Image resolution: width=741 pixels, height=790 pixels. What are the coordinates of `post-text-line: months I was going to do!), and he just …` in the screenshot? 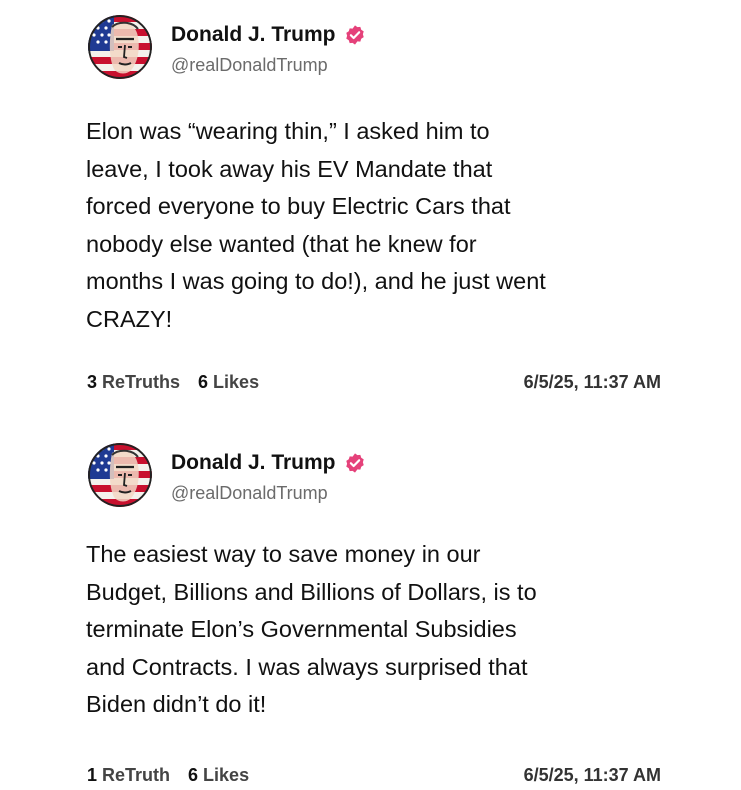 It's located at (316, 281).